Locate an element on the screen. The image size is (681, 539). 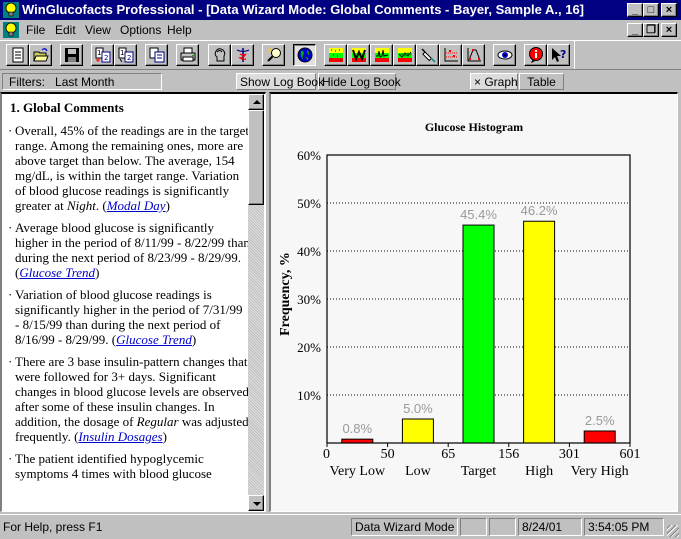
close-button: × is located at coordinates (669, 10).